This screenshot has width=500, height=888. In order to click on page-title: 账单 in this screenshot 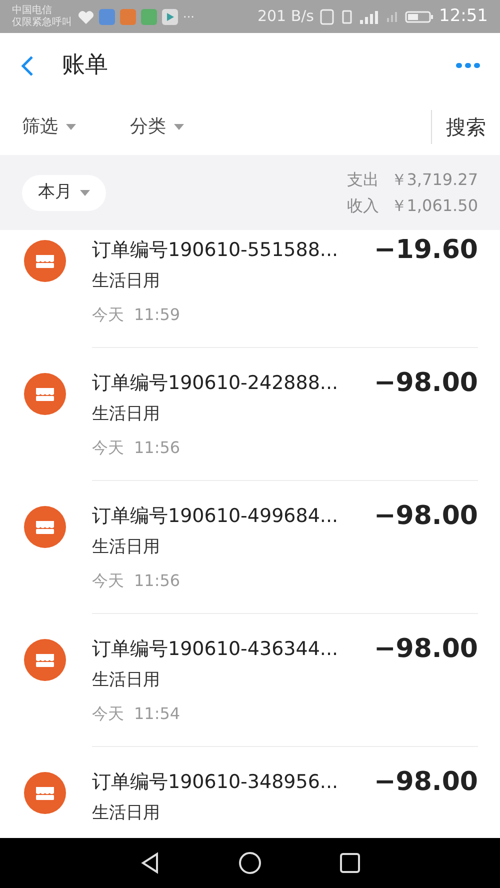, I will do `click(85, 65)`.